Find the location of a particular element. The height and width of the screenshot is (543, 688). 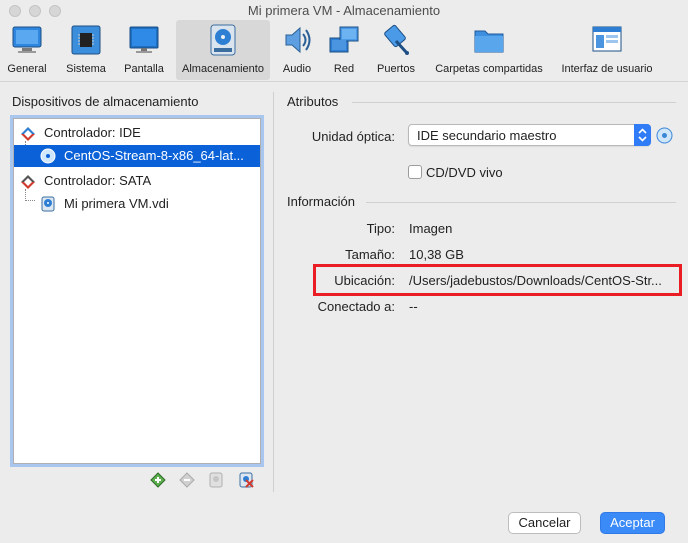

optical-drive-label: Unidad óptica: is located at coordinates (353, 136).